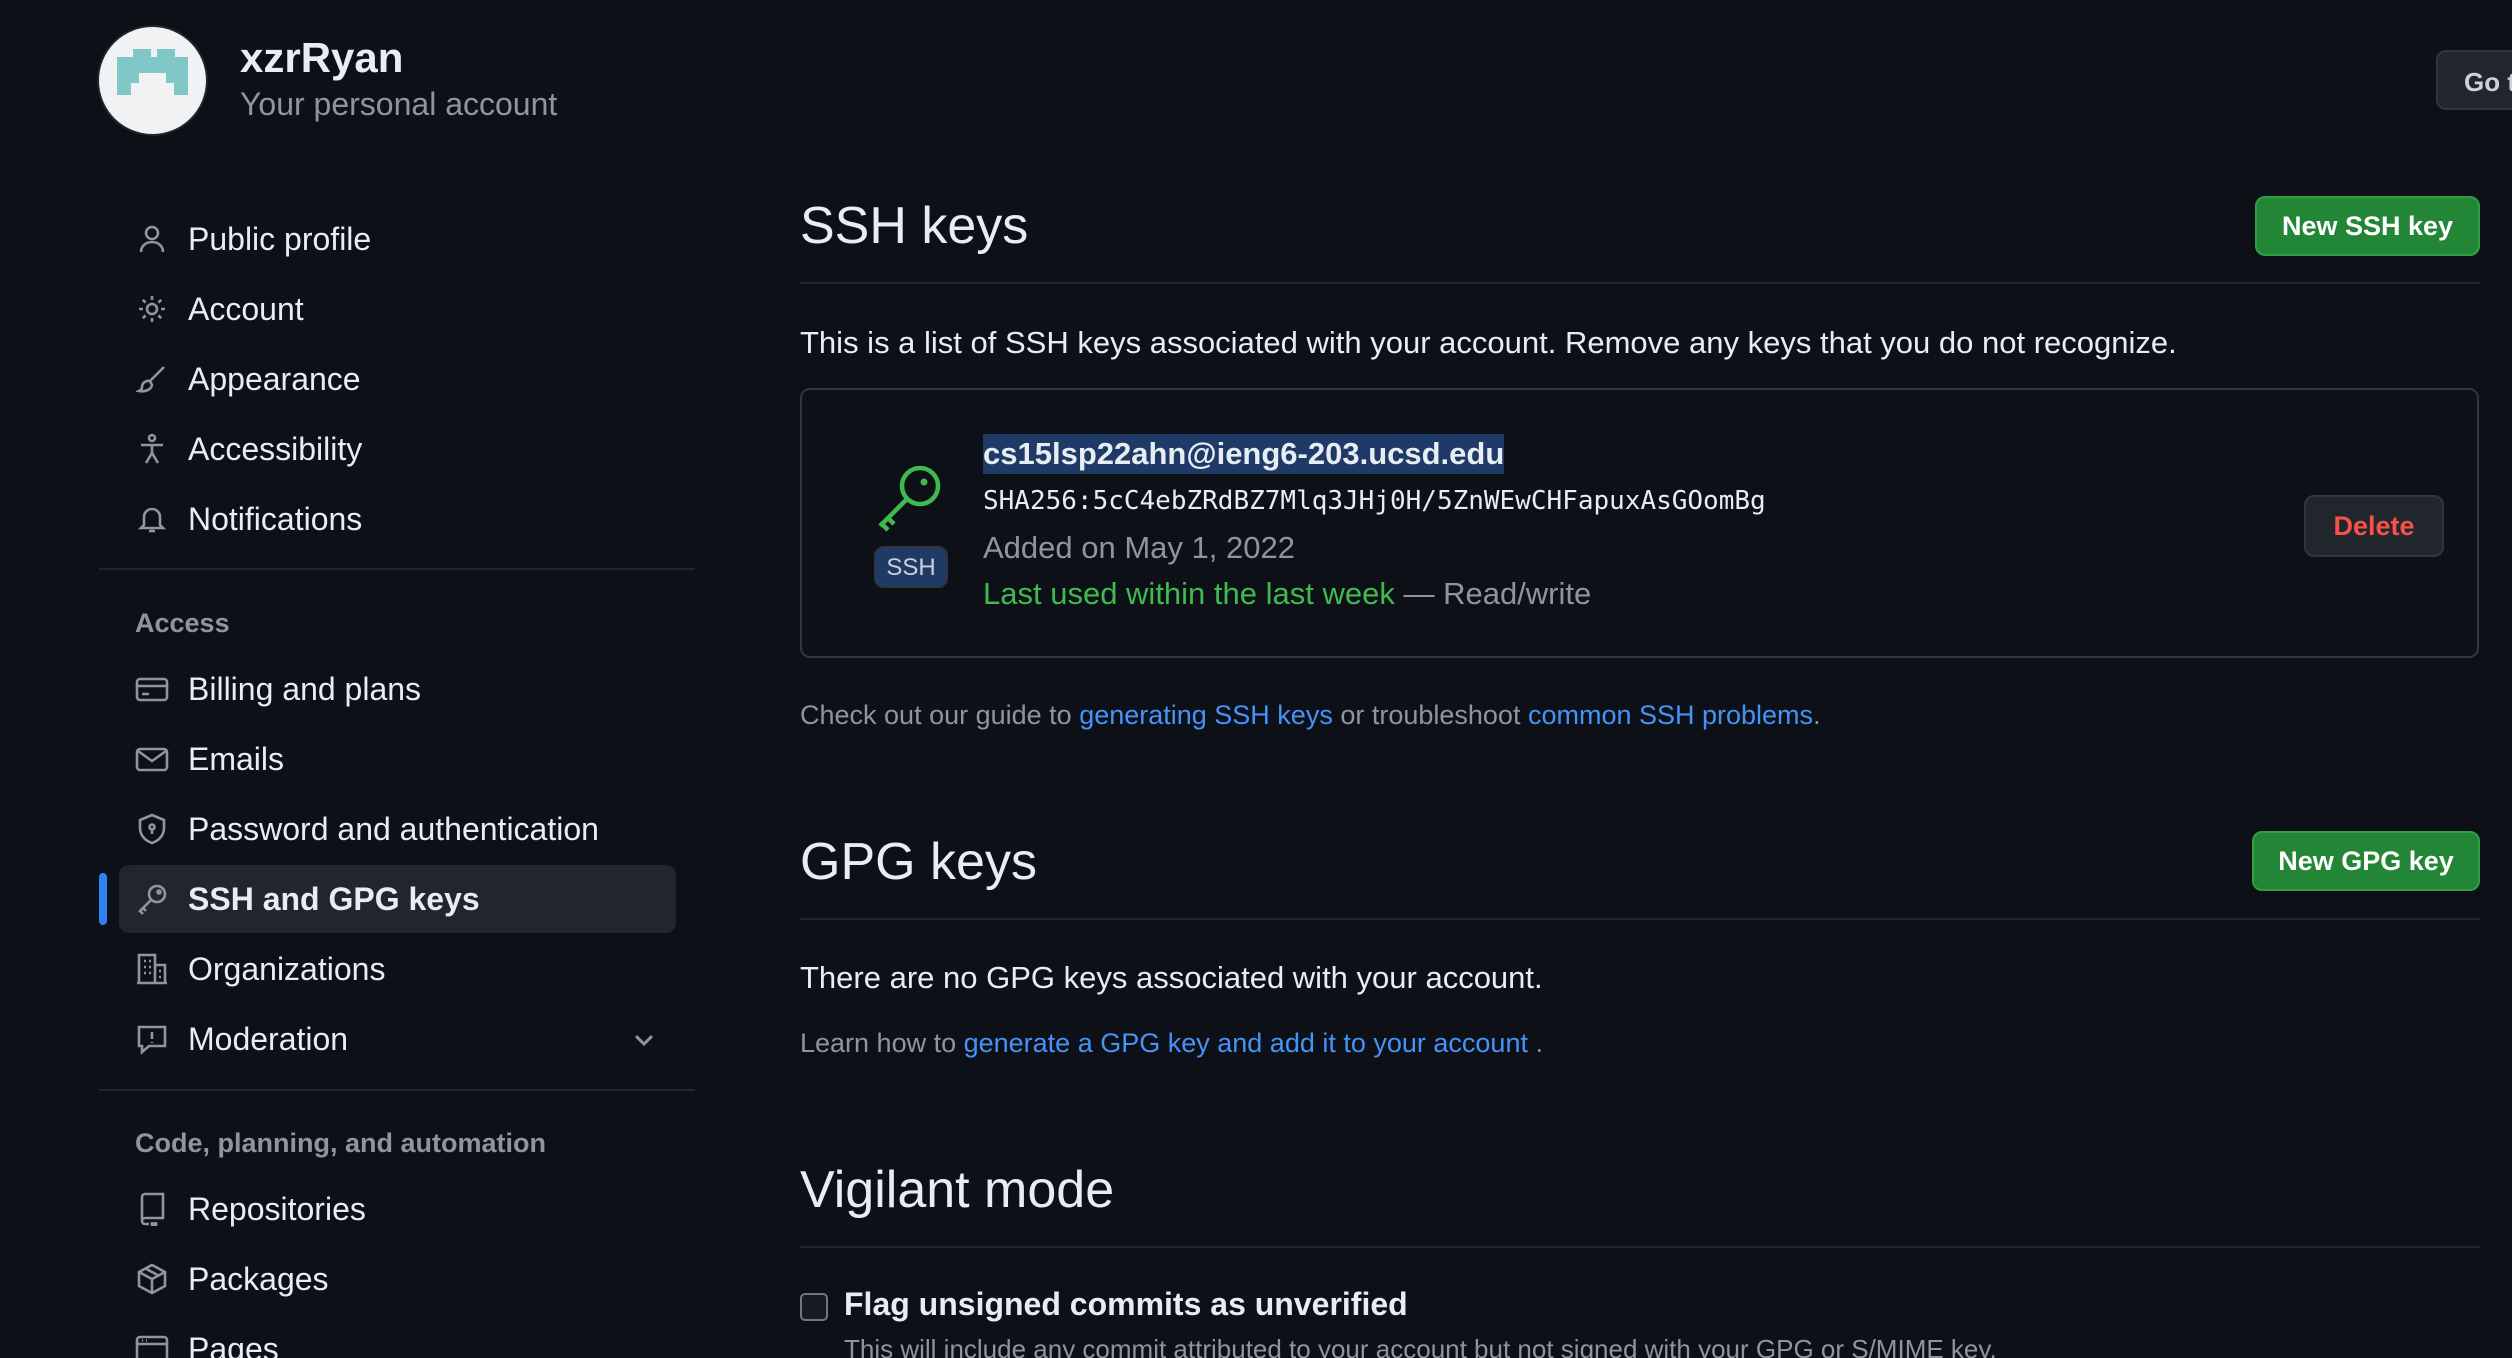 This screenshot has width=2512, height=1358. What do you see at coordinates (398, 58) in the screenshot?
I see `username: xzrRyan` at bounding box center [398, 58].